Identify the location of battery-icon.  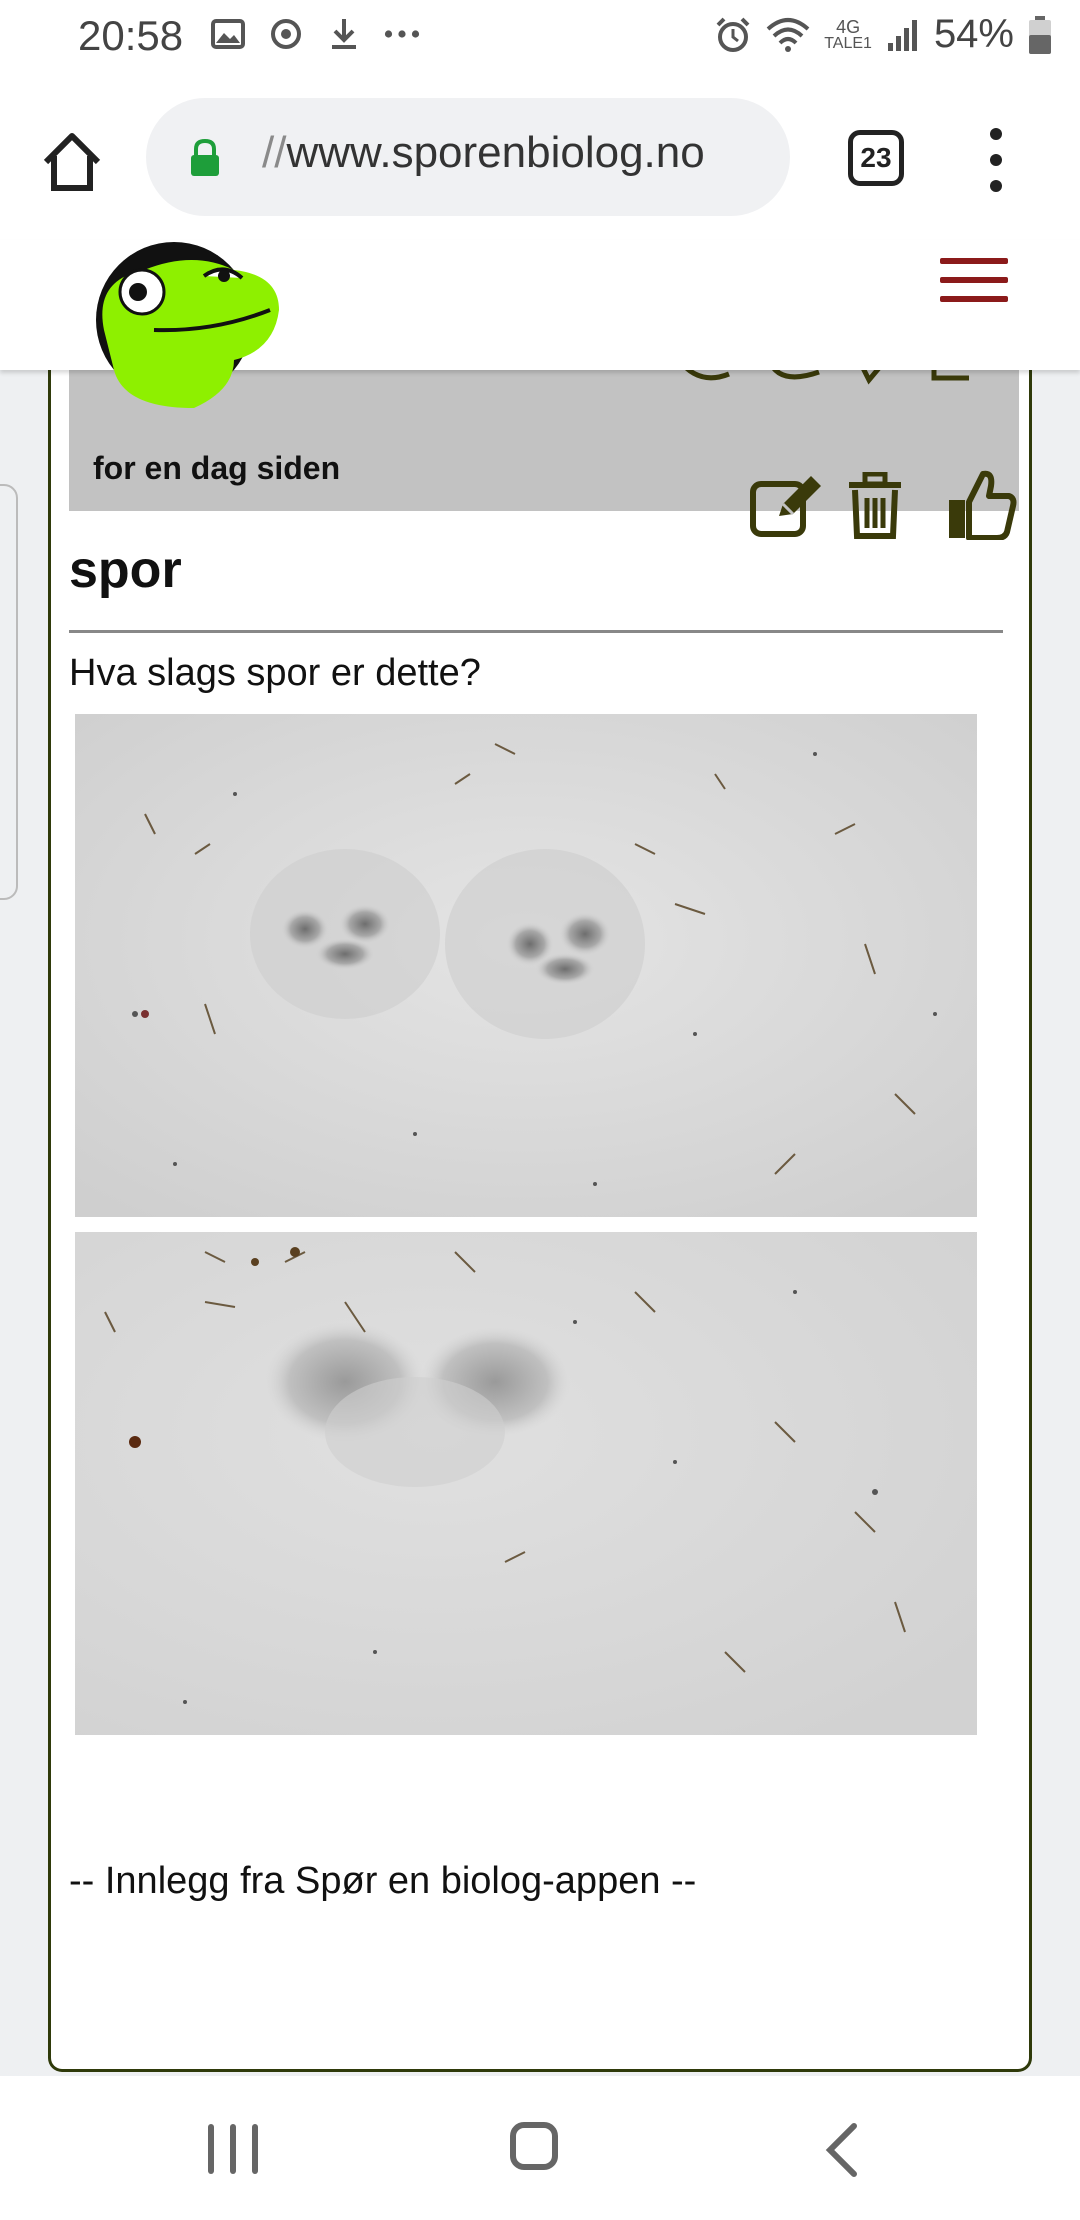
(1040, 34).